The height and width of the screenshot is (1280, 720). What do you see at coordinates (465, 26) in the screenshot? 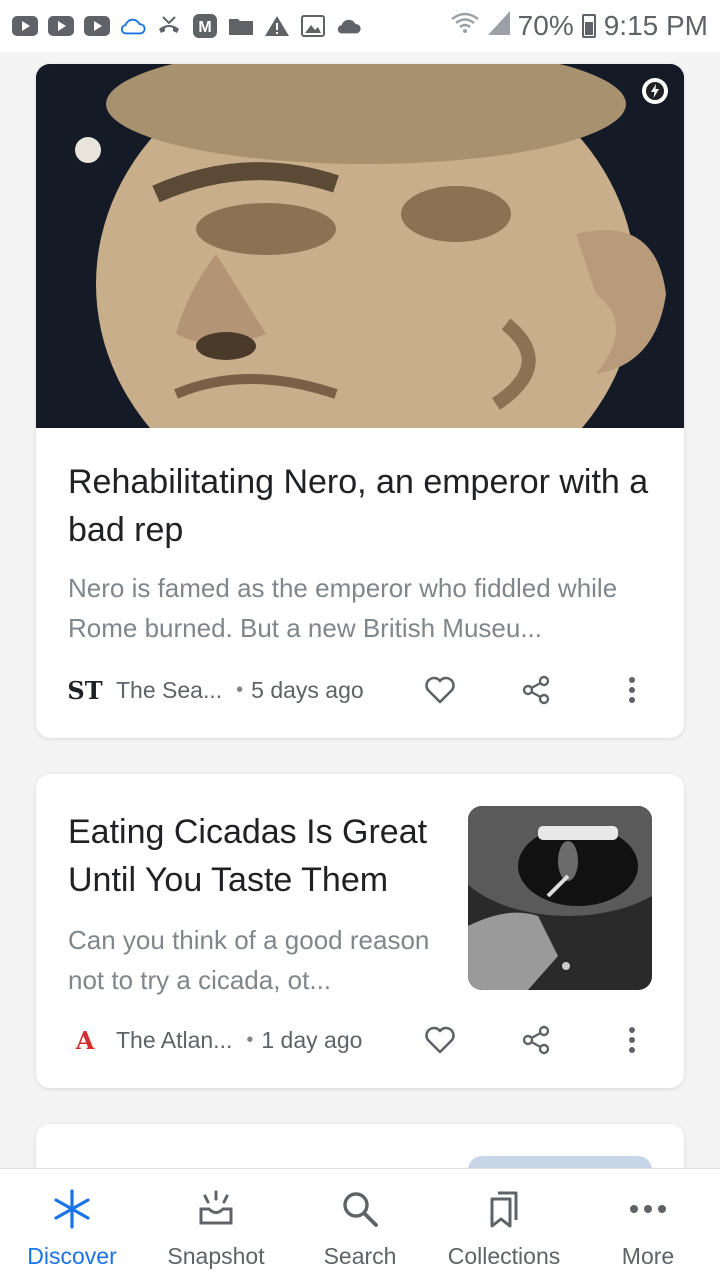
I see `wifi-icon` at bounding box center [465, 26].